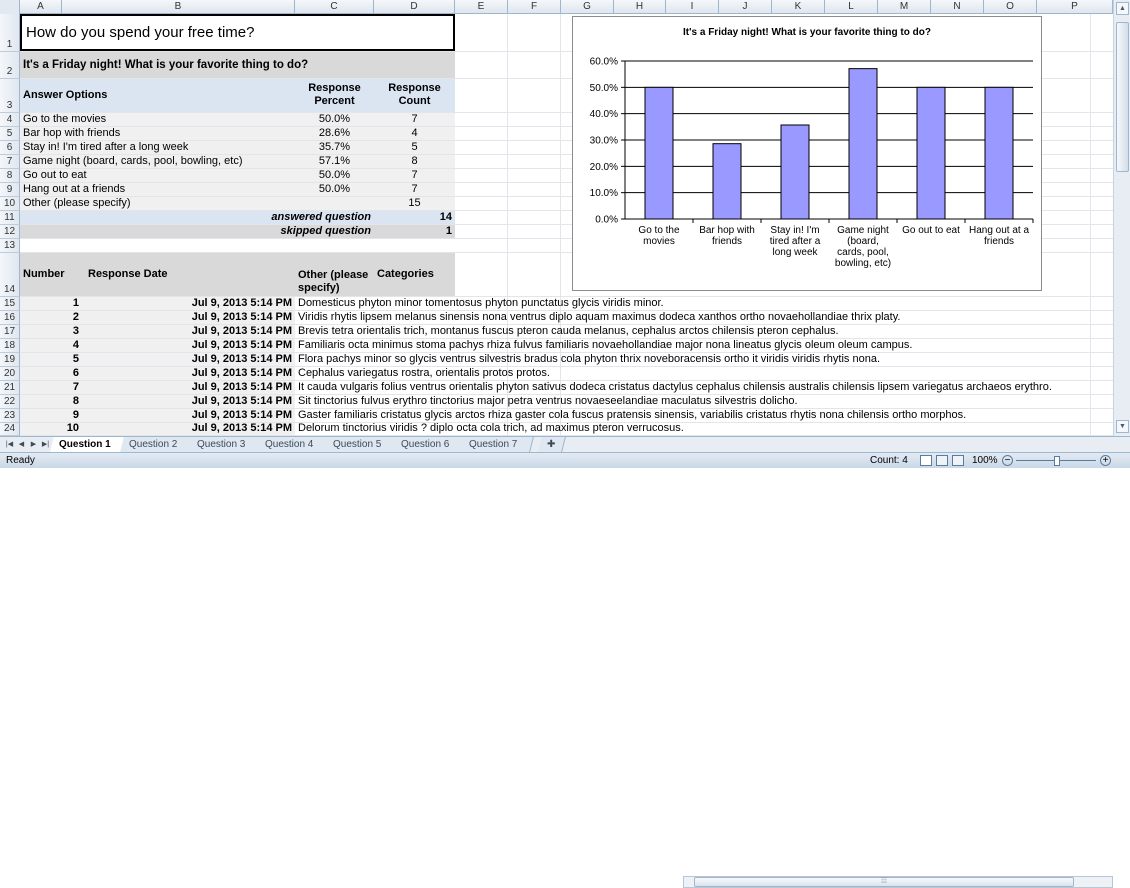  What do you see at coordinates (1105, 460) in the screenshot?
I see `zoom-in-icon: +` at bounding box center [1105, 460].